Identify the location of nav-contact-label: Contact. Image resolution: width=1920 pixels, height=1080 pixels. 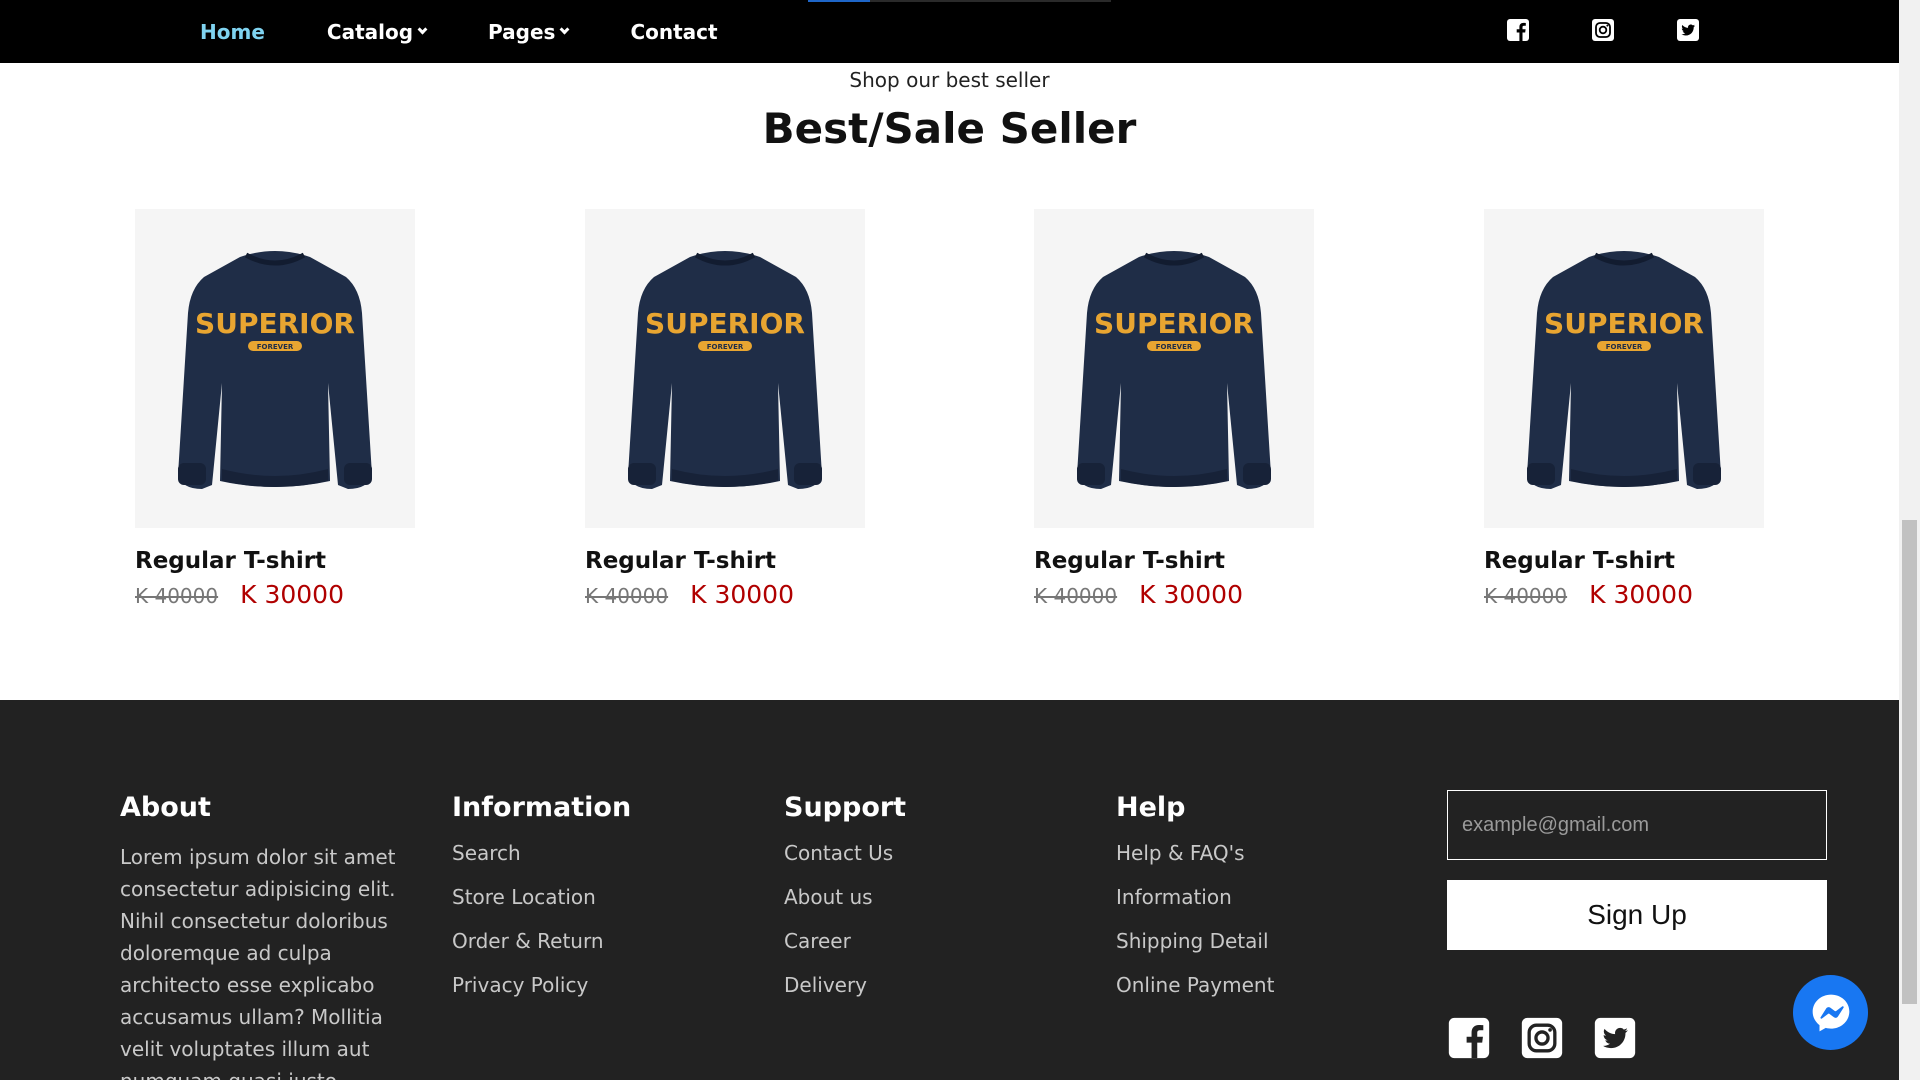
(674, 31).